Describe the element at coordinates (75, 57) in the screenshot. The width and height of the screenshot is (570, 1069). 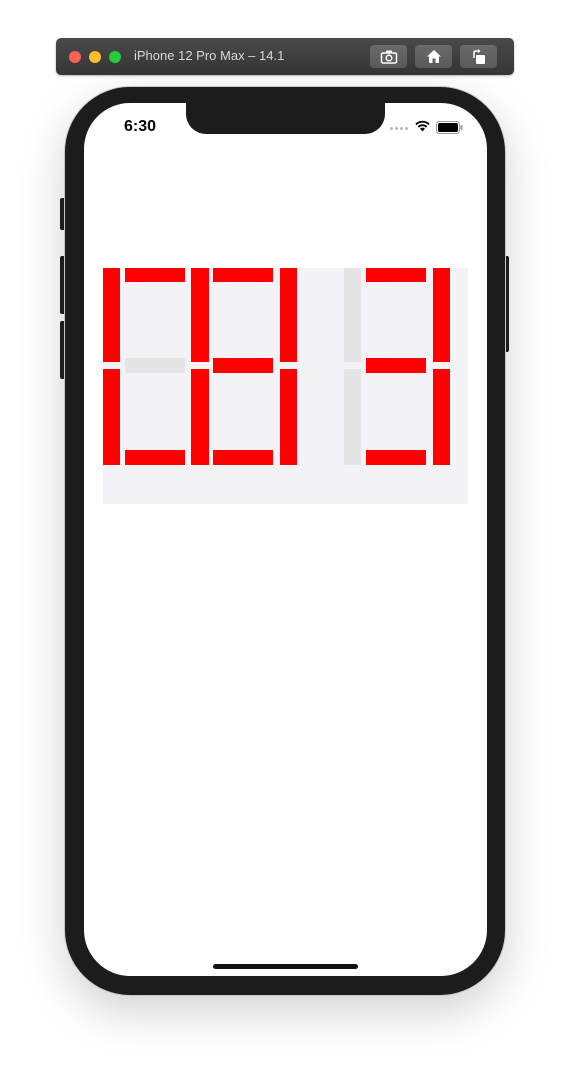
I see `close-window-button` at that location.